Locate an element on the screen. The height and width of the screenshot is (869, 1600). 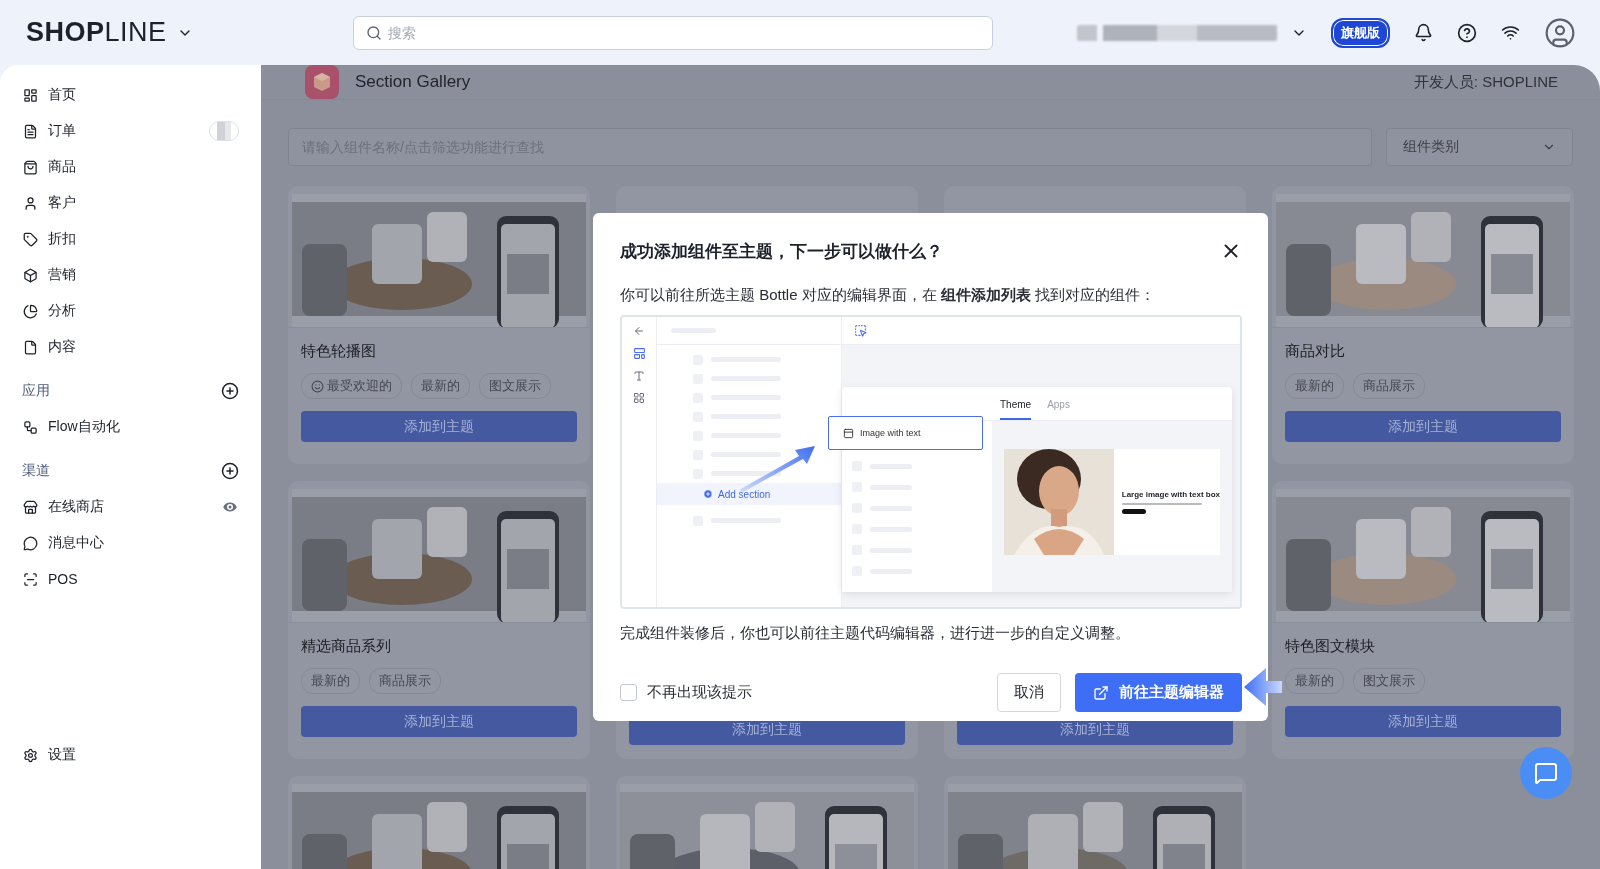
nav-item: Flow自动化 is located at coordinates (130, 427).